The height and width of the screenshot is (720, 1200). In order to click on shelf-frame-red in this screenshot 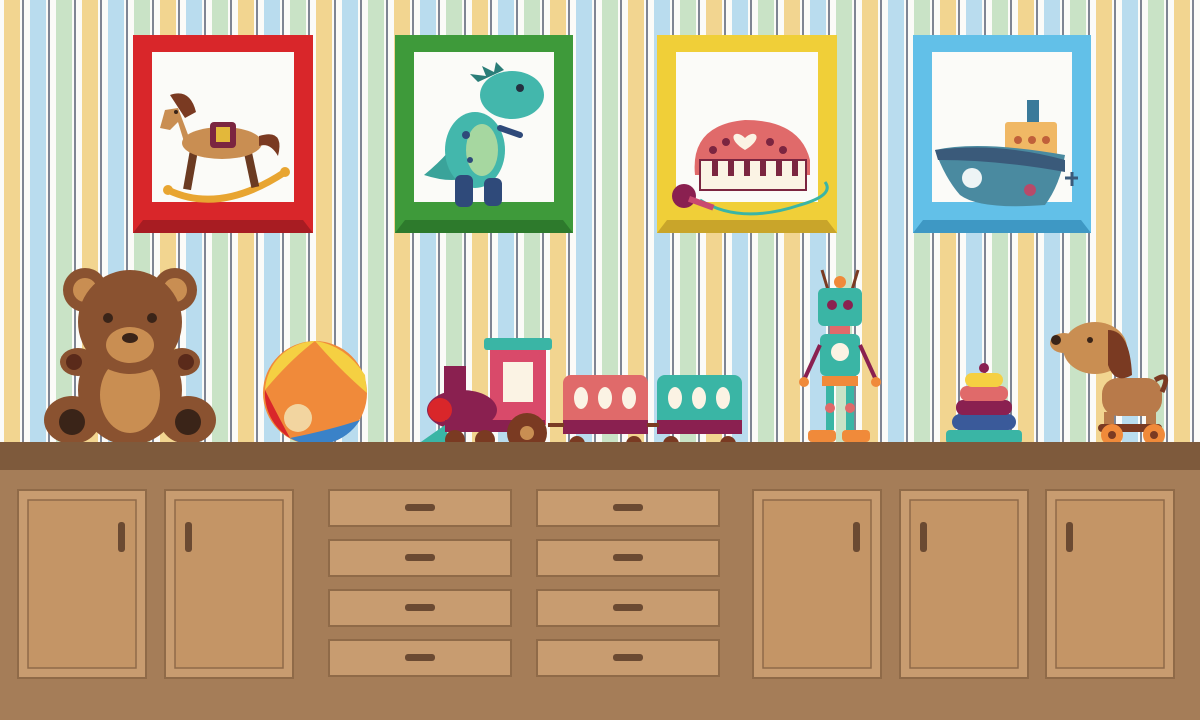, I will do `click(223, 134)`.